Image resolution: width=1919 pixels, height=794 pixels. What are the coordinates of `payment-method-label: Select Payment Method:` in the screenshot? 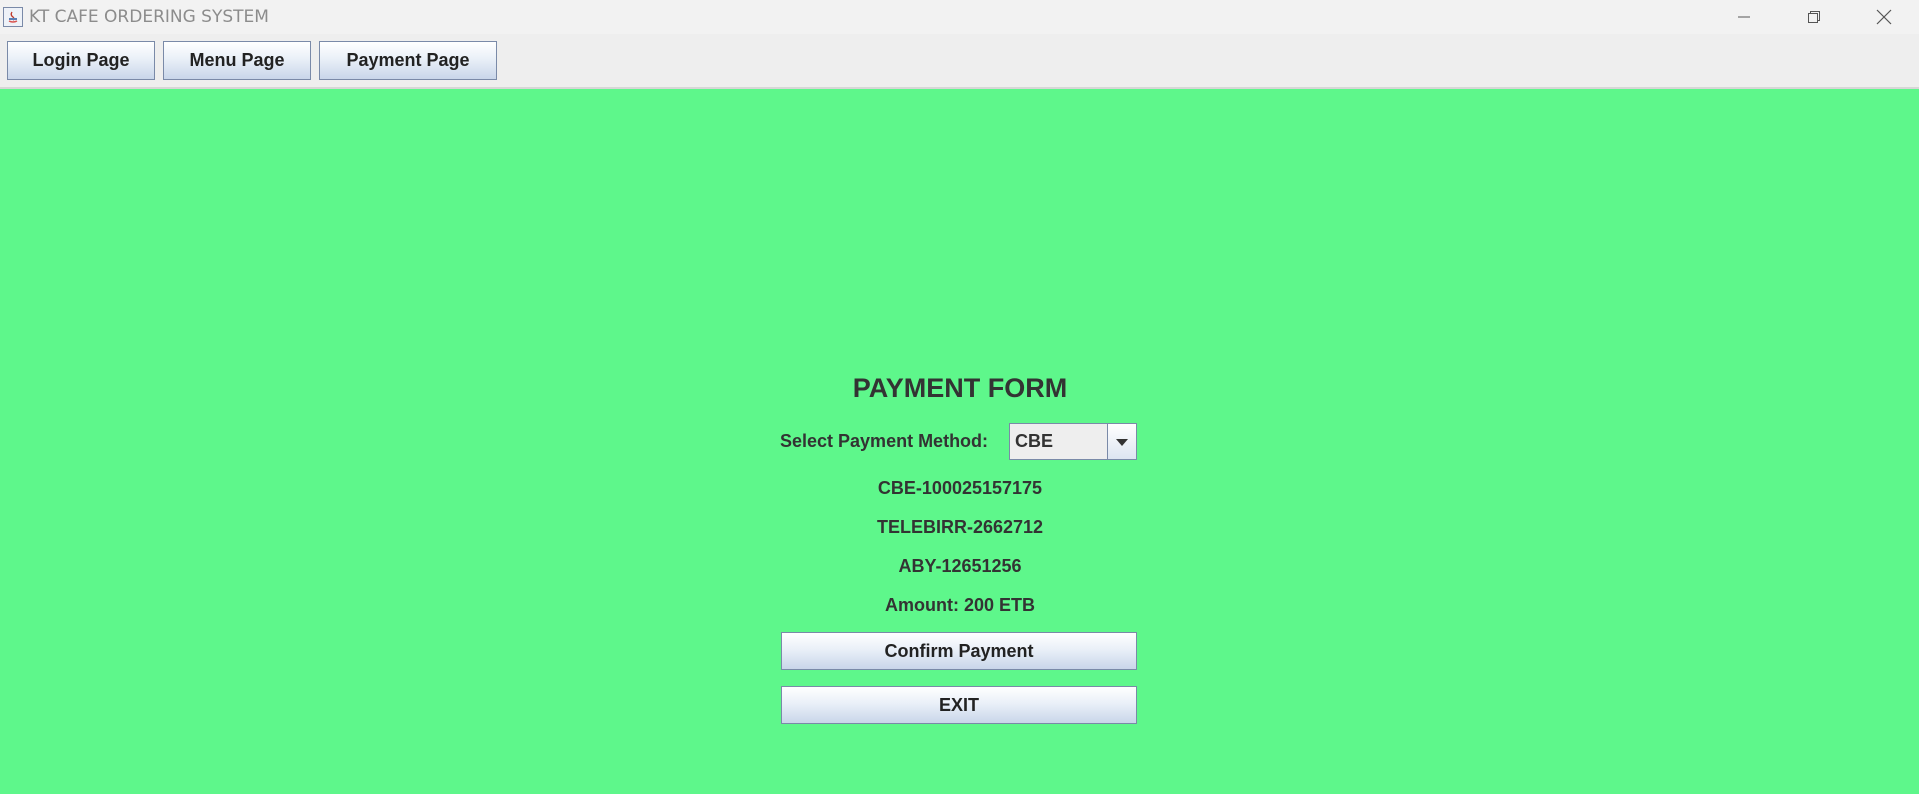 It's located at (884, 441).